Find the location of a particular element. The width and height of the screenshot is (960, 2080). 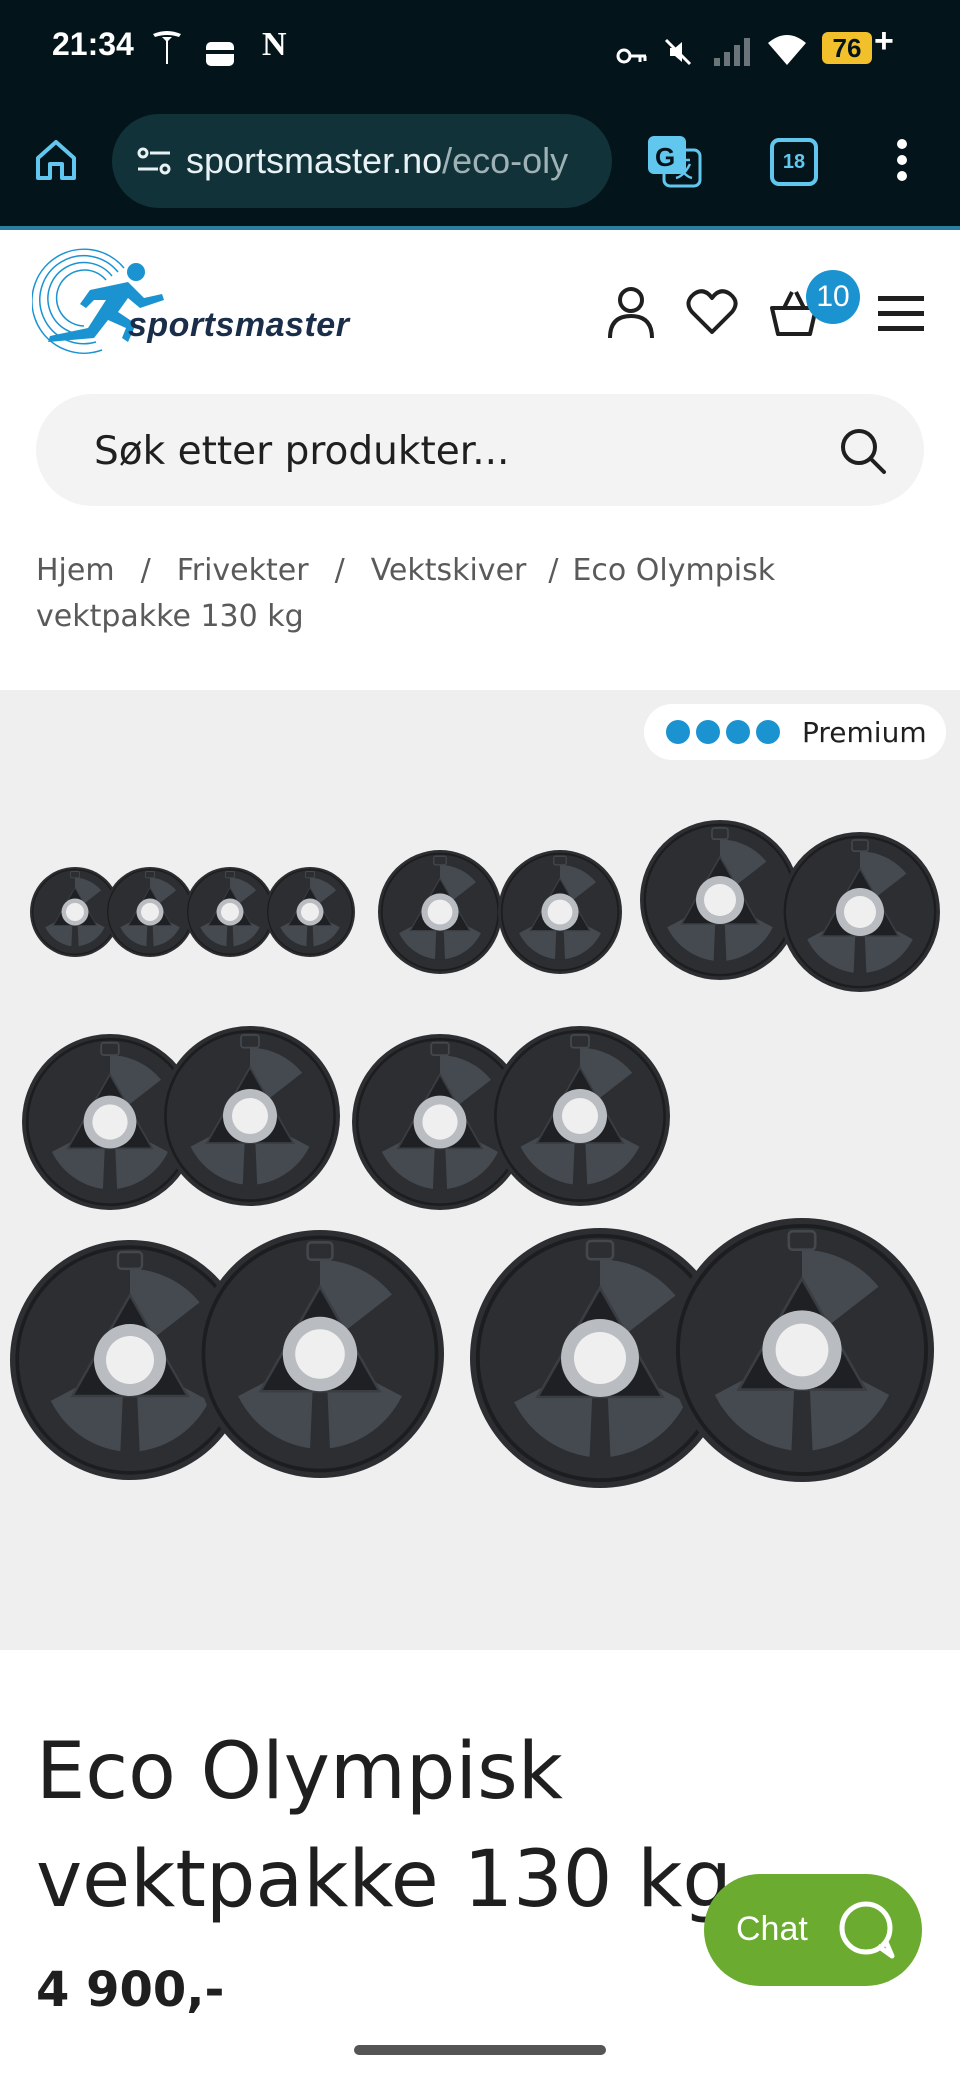

cart-count-badge: 10 is located at coordinates (833, 297).